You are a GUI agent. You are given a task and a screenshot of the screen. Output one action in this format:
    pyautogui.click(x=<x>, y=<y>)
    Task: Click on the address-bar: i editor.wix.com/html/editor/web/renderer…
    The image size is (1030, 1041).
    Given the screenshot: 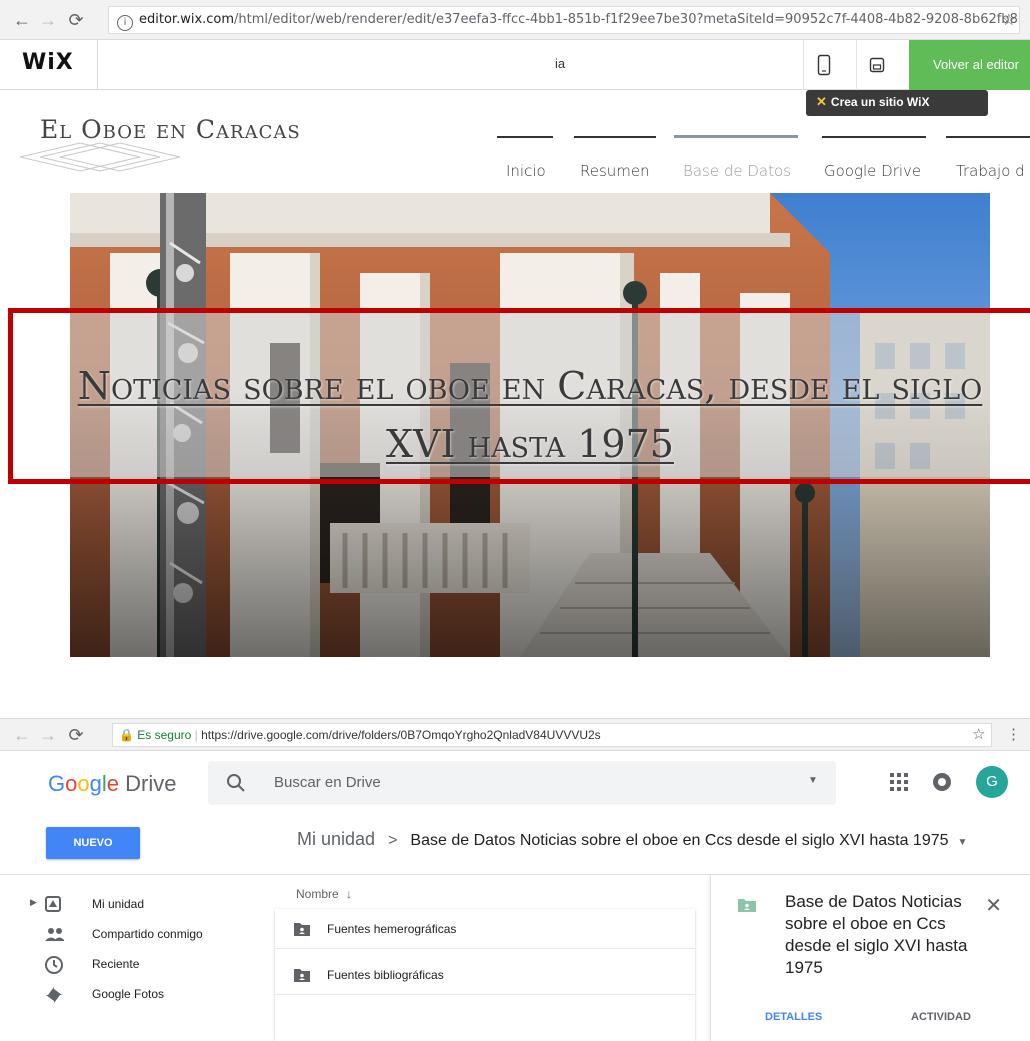 What is the action you would take?
    pyautogui.click(x=564, y=20)
    